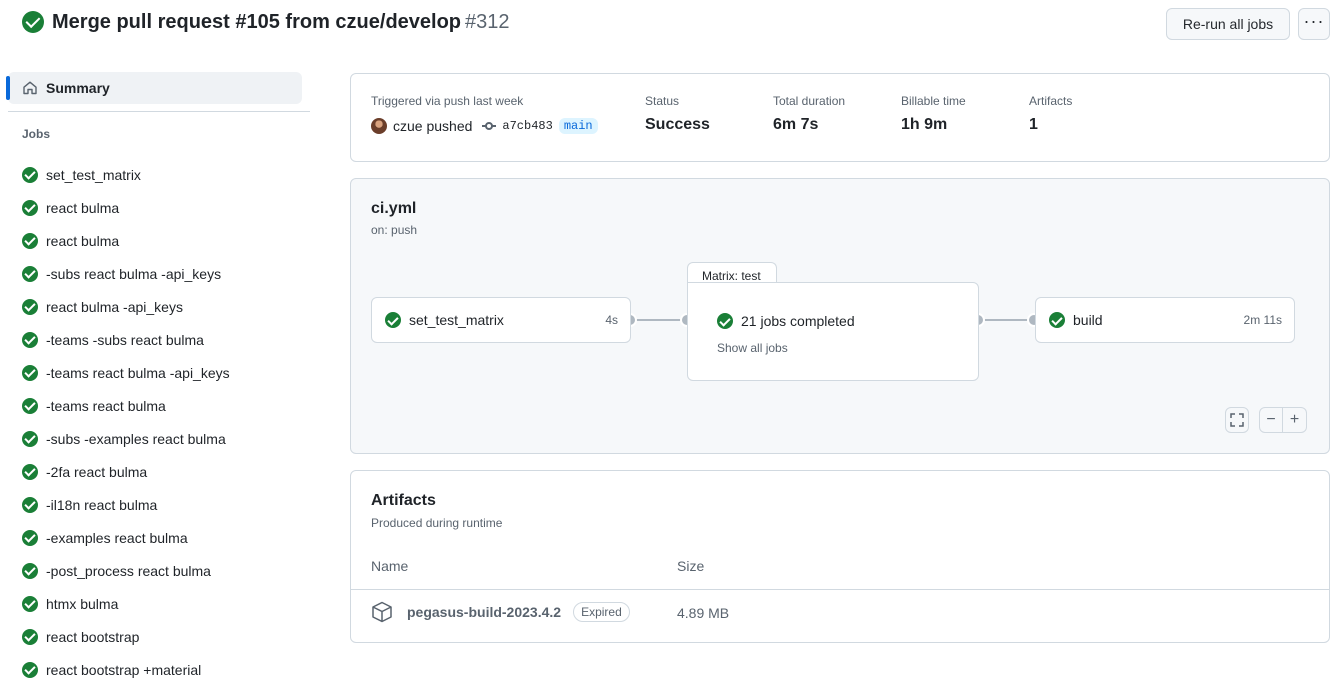 The image size is (1344, 684). I want to click on sidebar-job-label: -teams -subs react bulma, so click(125, 339).